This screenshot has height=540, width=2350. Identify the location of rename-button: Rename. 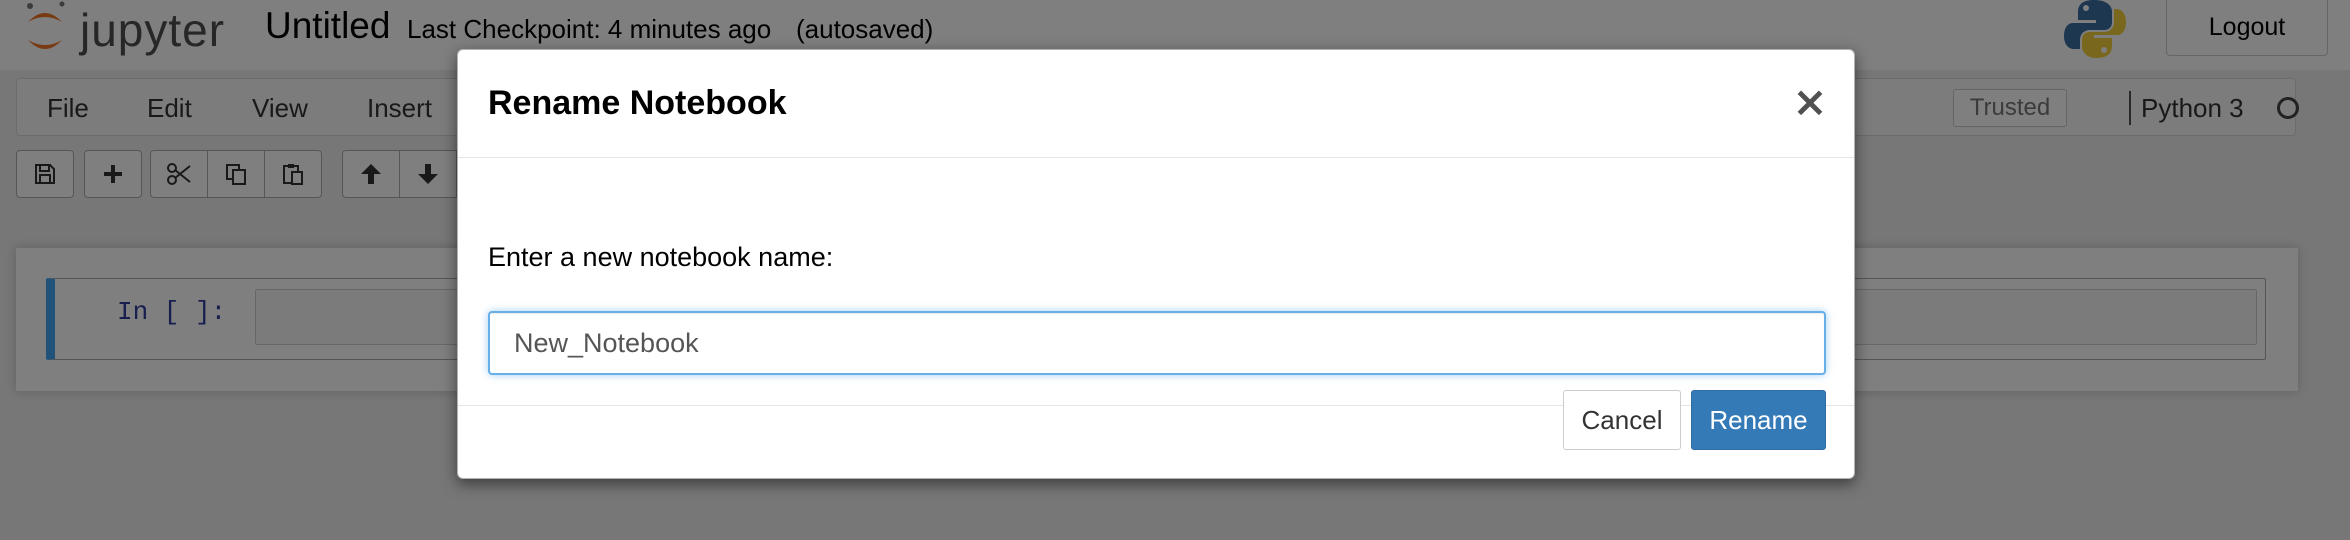
(1758, 420).